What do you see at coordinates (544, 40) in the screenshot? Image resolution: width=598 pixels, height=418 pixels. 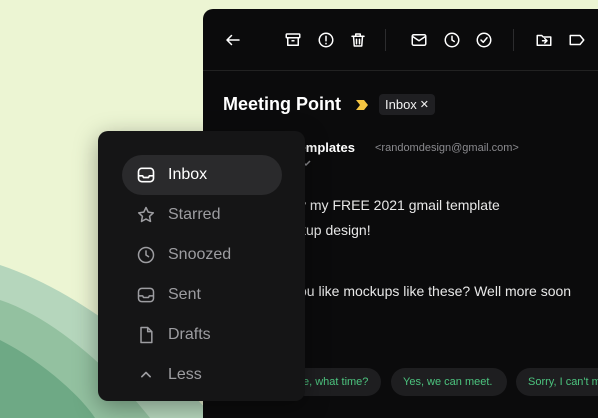 I see `move-to-folder-icon` at bounding box center [544, 40].